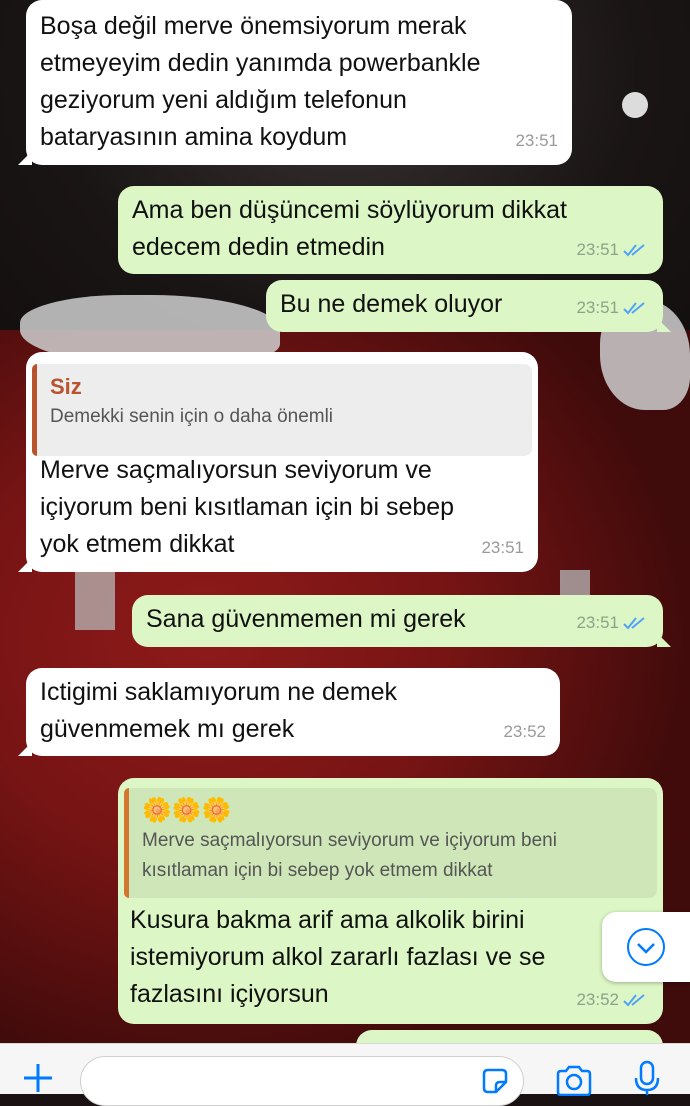  Describe the element at coordinates (574, 1080) in the screenshot. I see `camera-icon` at that location.